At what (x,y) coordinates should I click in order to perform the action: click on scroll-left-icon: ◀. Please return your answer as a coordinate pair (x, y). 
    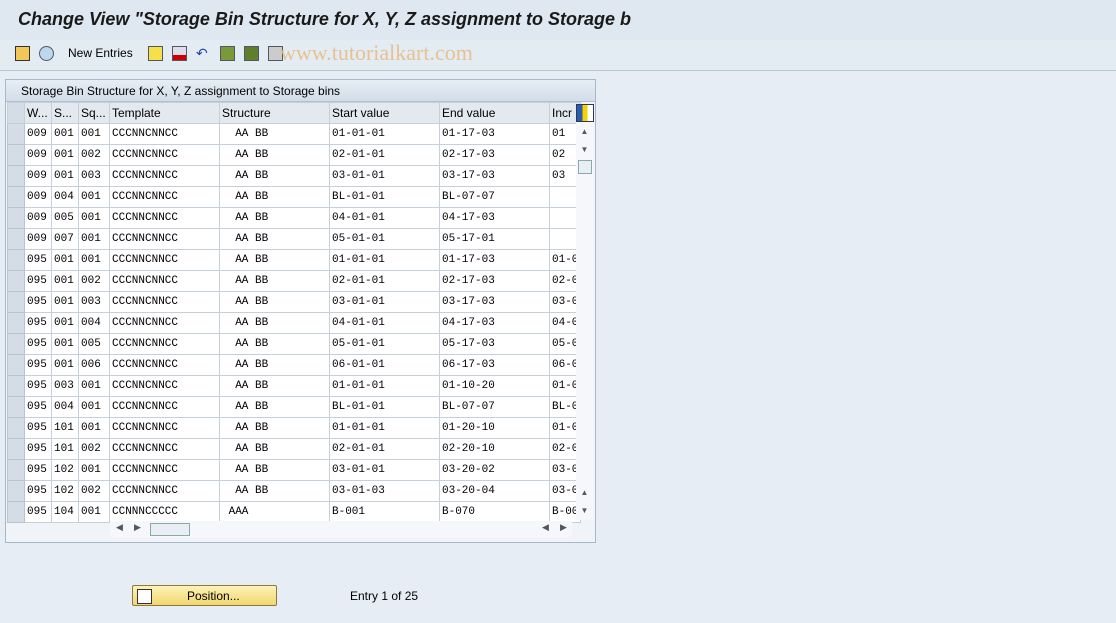
    Looking at the image, I should click on (119, 527).